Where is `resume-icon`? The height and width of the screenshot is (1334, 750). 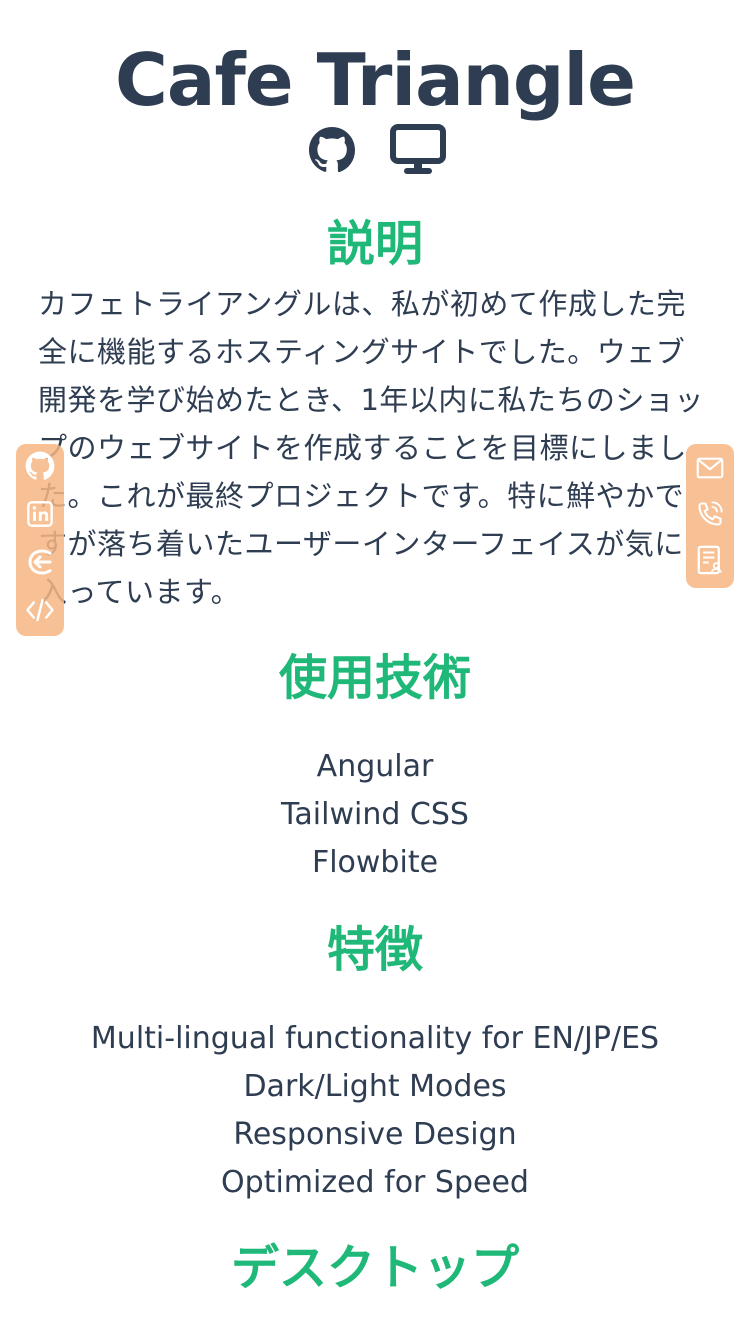 resume-icon is located at coordinates (710, 562).